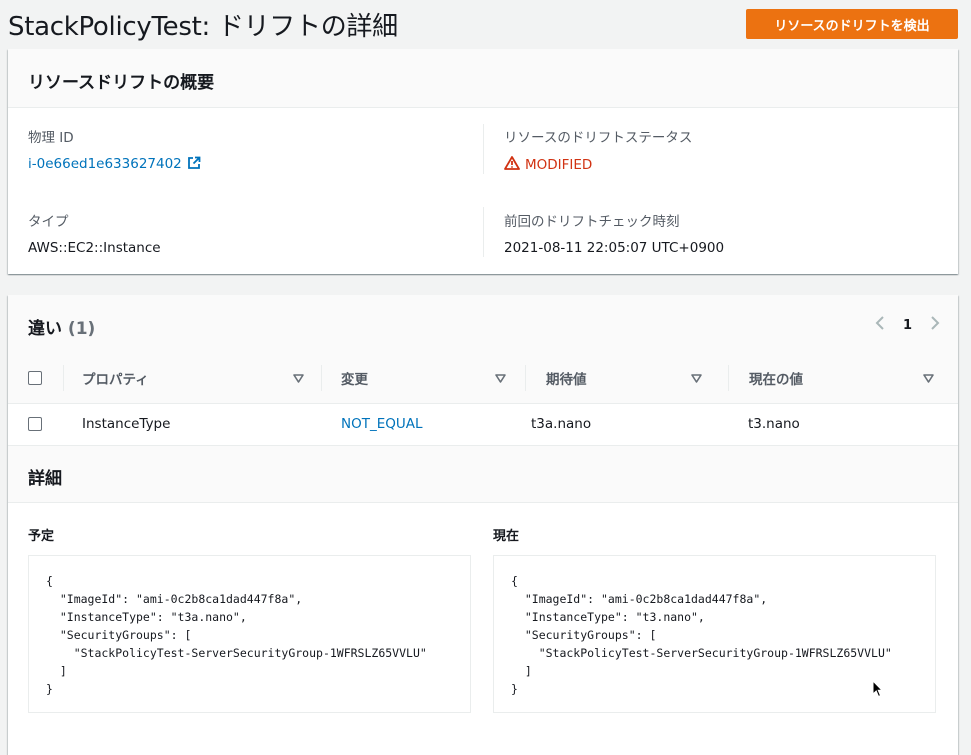  Describe the element at coordinates (354, 380) in the screenshot. I see `column-header-change-label: 変更` at that location.